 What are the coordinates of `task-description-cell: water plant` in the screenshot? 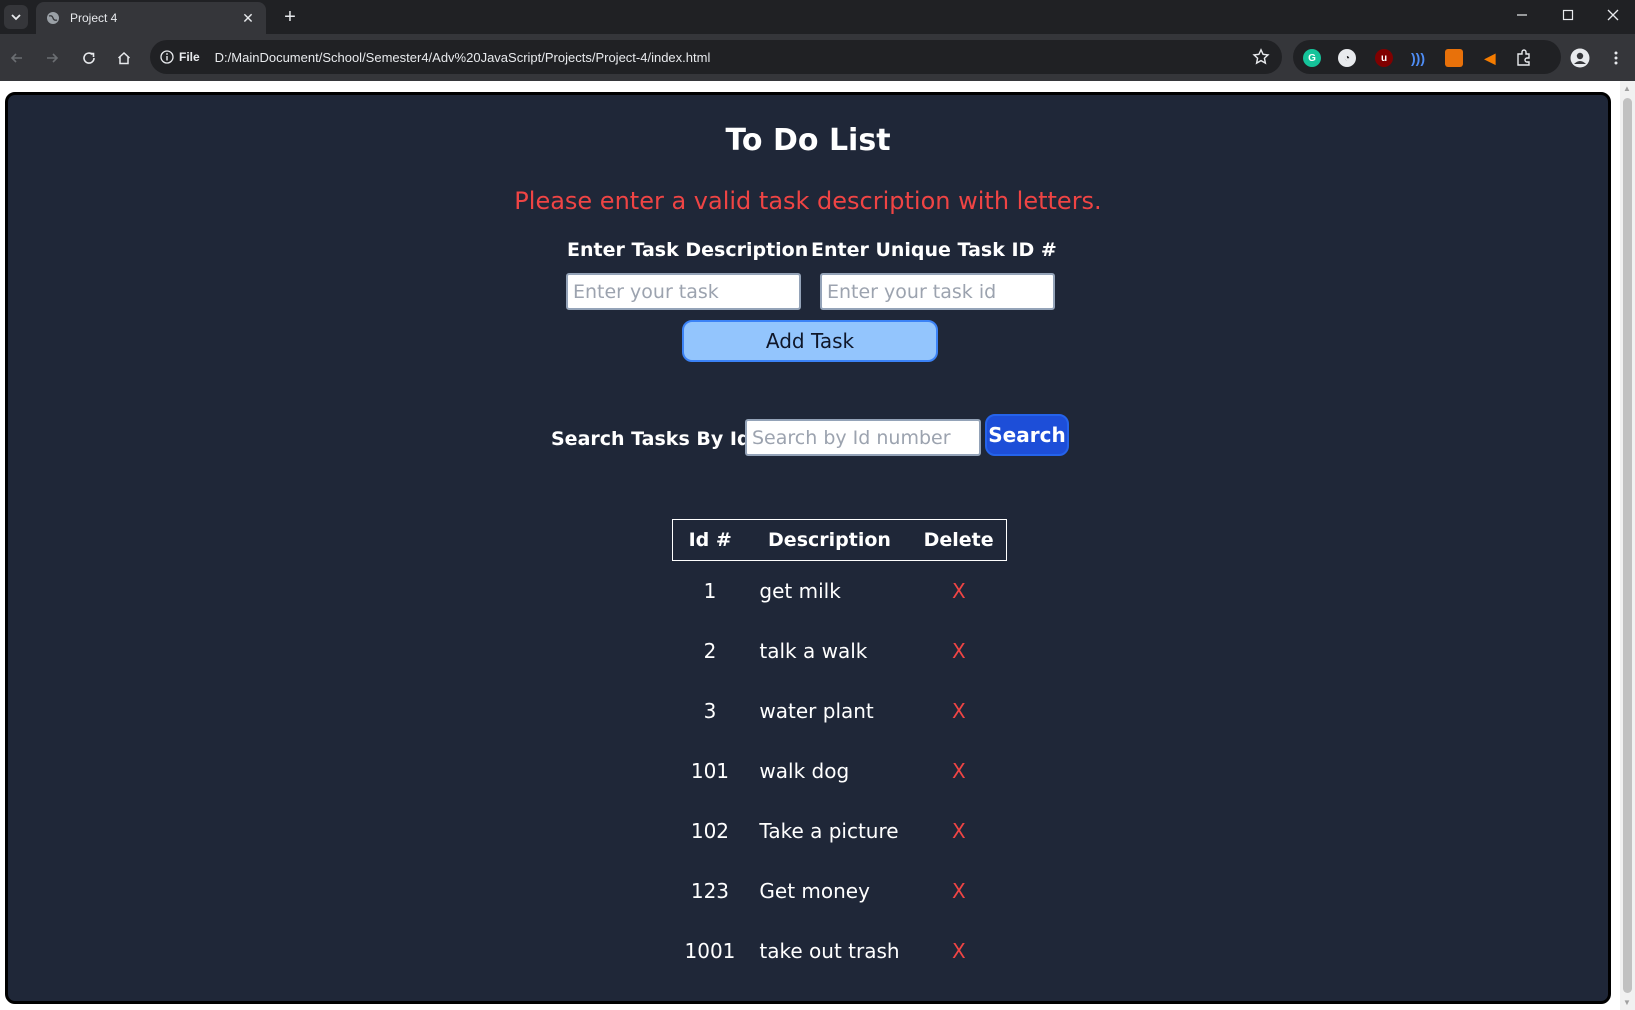 It's located at (816, 710).